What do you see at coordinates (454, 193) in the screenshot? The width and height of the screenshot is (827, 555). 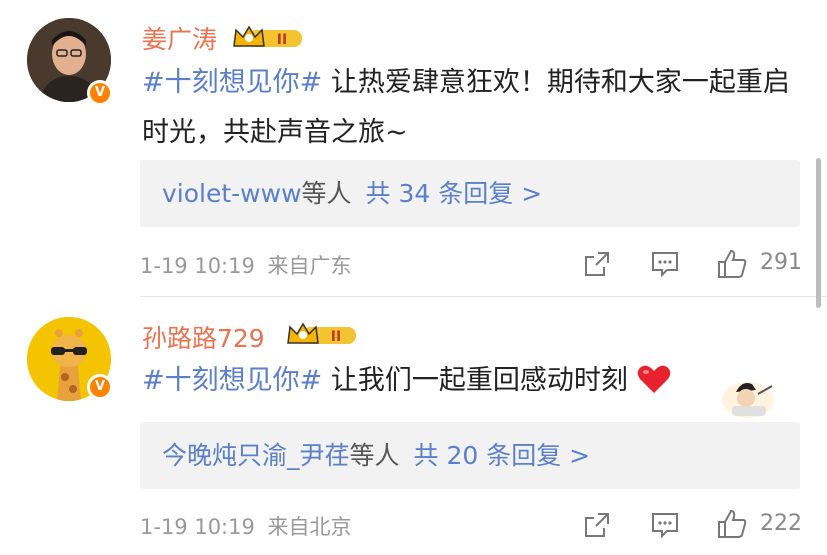 I see `reply-count: 共 34 条回复 >` at bounding box center [454, 193].